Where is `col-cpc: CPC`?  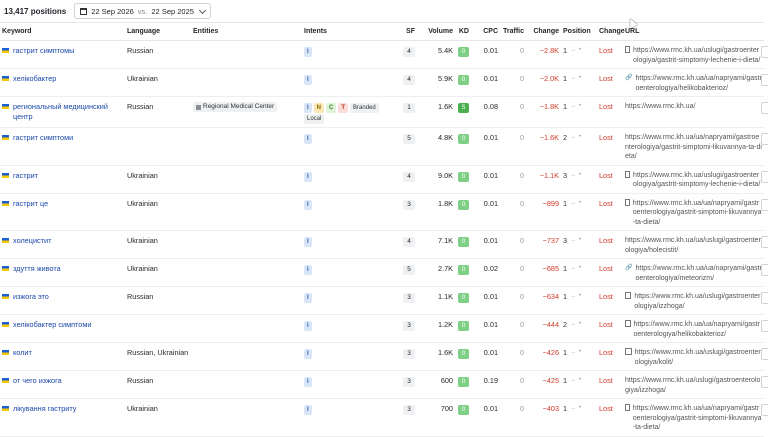 col-cpc: CPC is located at coordinates (485, 31).